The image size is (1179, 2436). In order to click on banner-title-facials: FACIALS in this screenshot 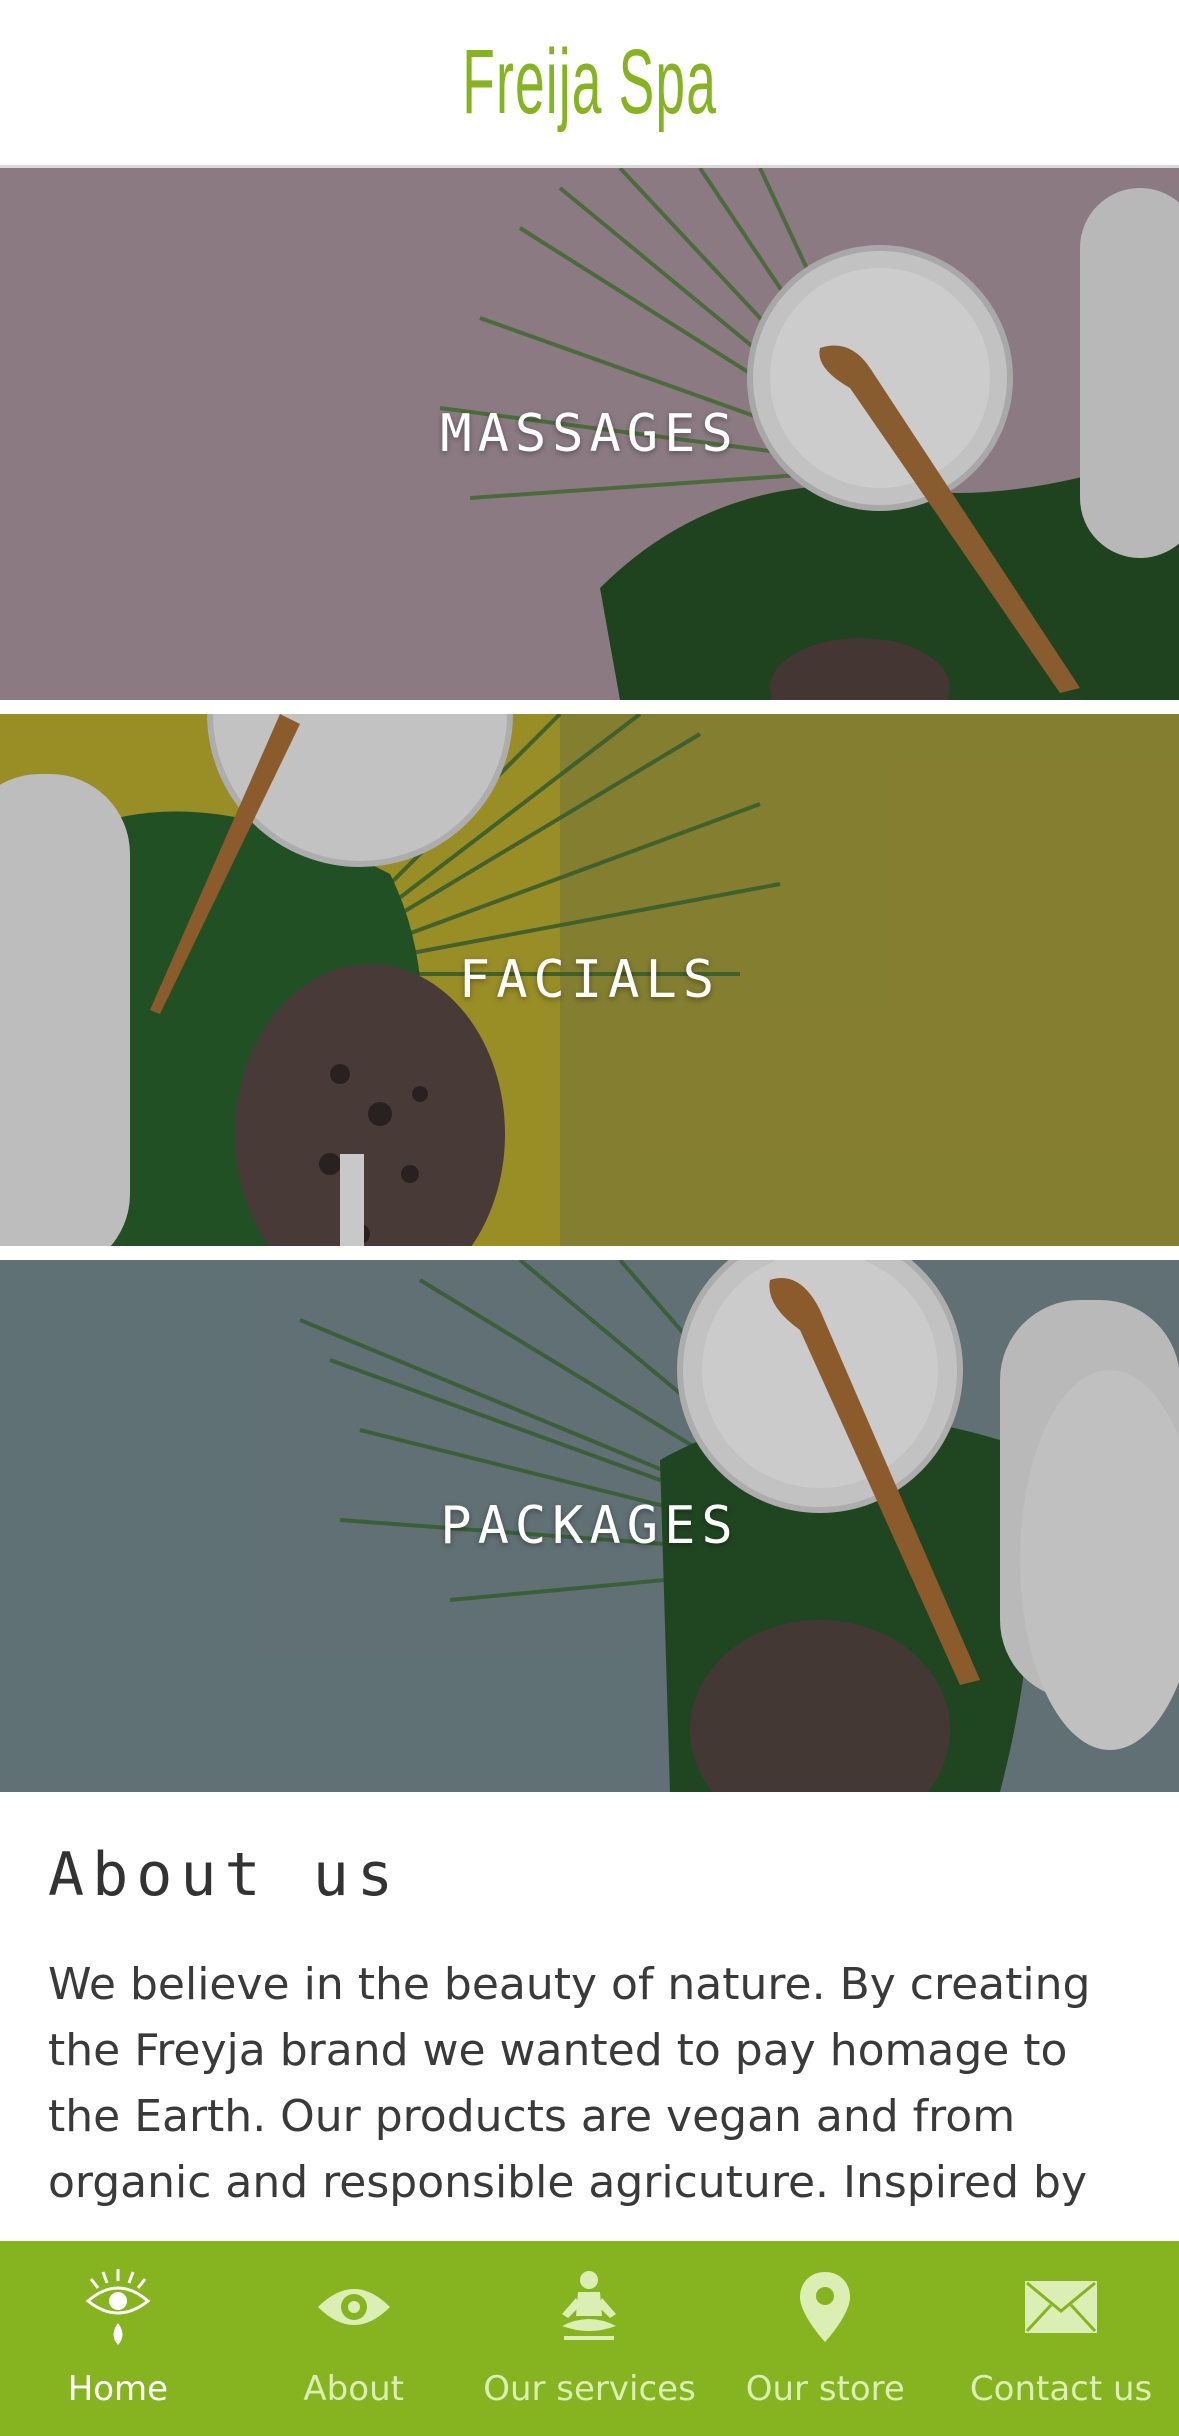, I will do `click(589, 980)`.